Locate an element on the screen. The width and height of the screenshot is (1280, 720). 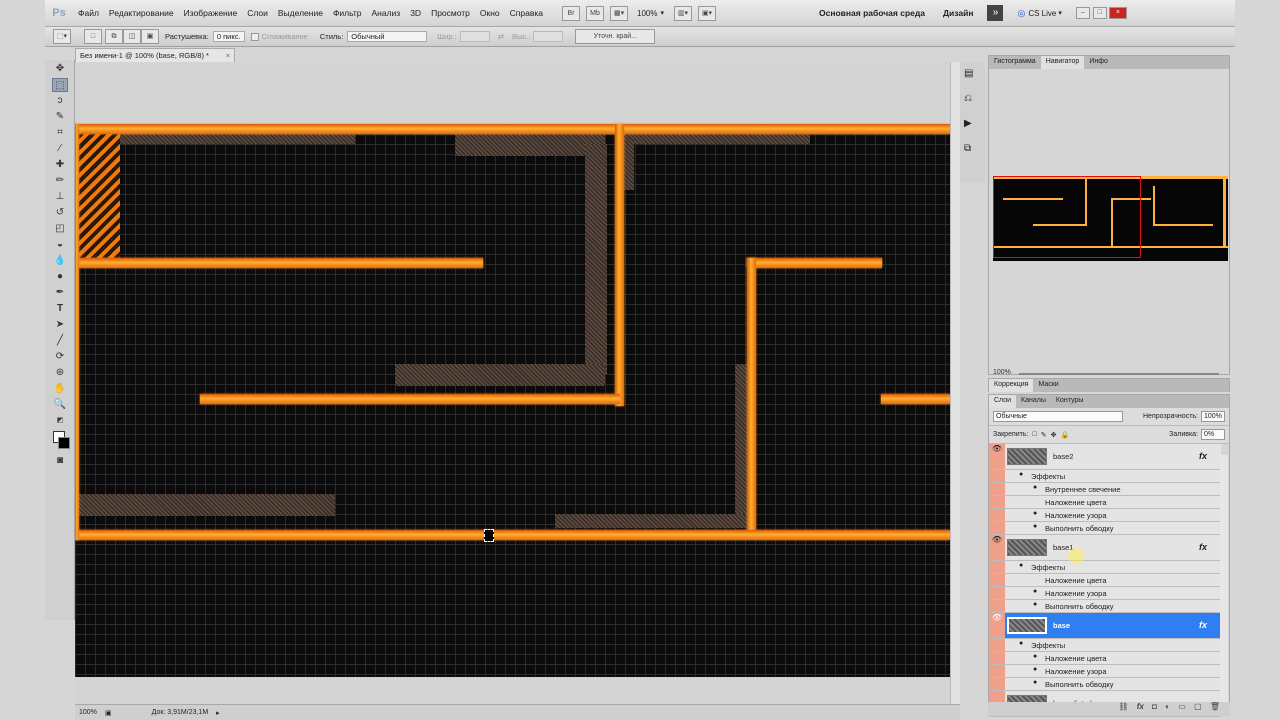
pen-tool-icon: ✒ is located at coordinates (60, 293).